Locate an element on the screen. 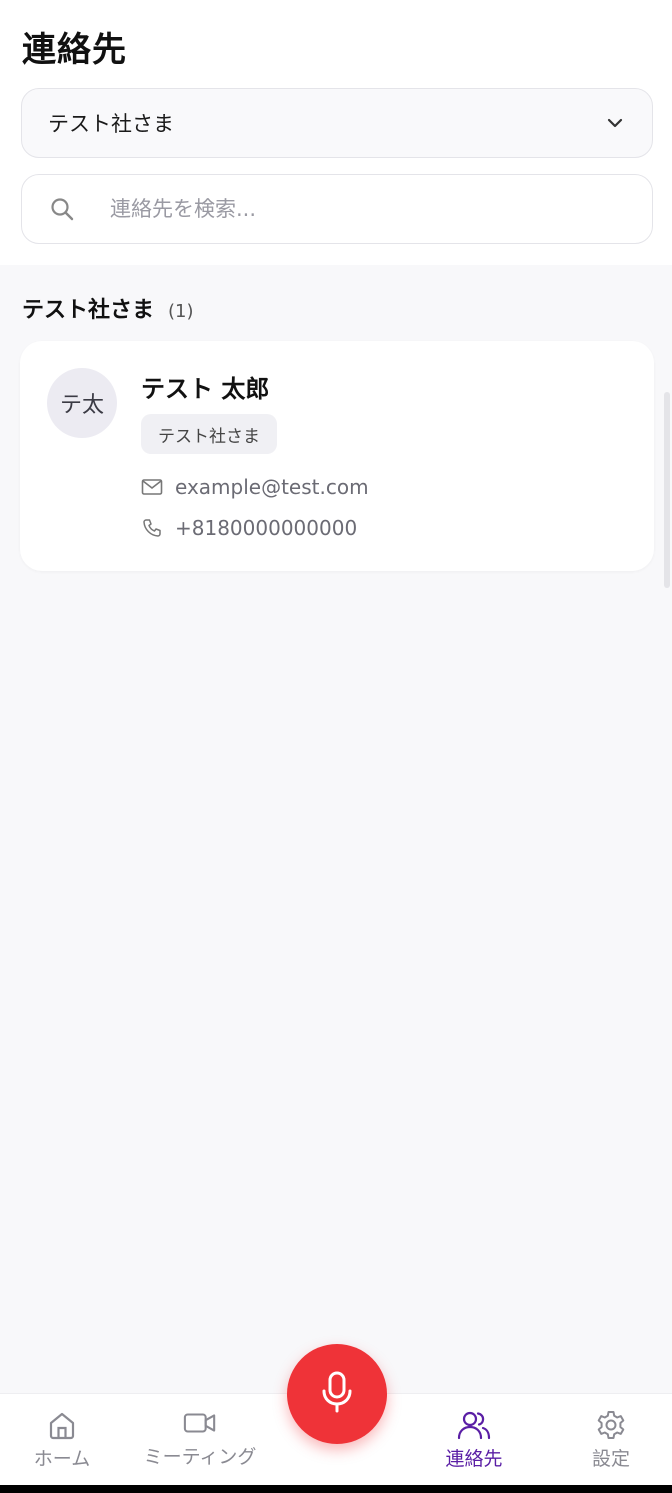 This screenshot has width=672, height=1493. group-header: テスト社さま (1) is located at coordinates (108, 308).